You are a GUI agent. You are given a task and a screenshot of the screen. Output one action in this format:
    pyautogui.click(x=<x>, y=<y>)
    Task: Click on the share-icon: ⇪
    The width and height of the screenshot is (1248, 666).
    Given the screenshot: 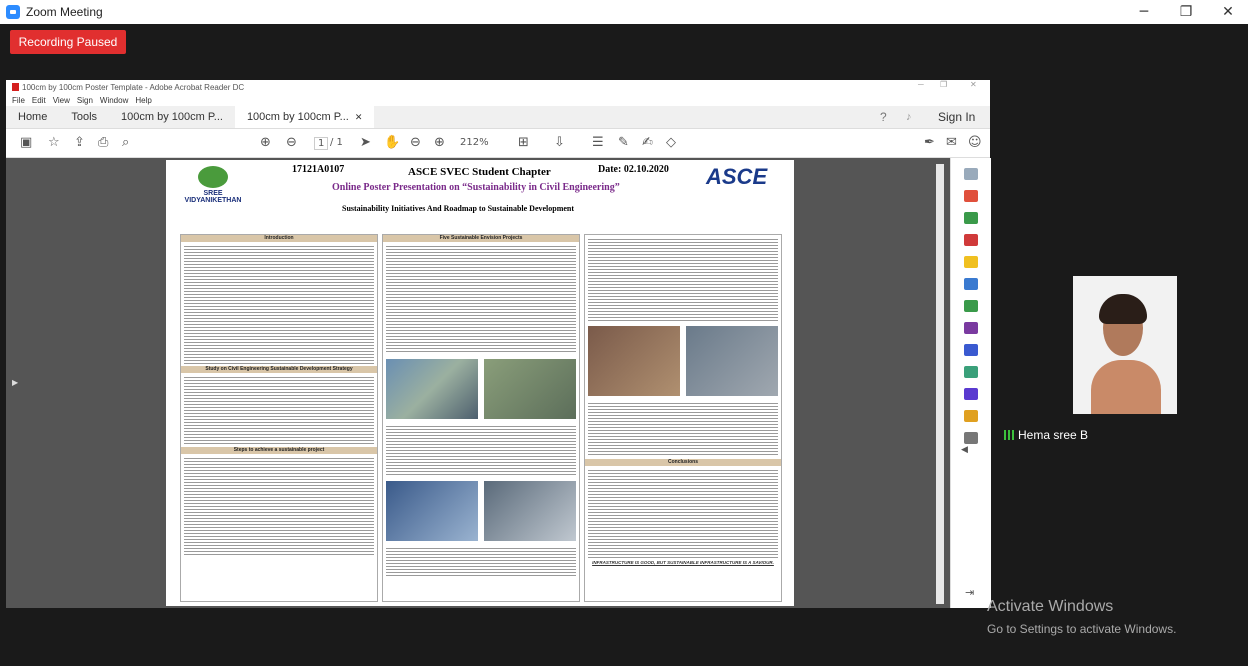 What is the action you would take?
    pyautogui.click(x=79, y=142)
    